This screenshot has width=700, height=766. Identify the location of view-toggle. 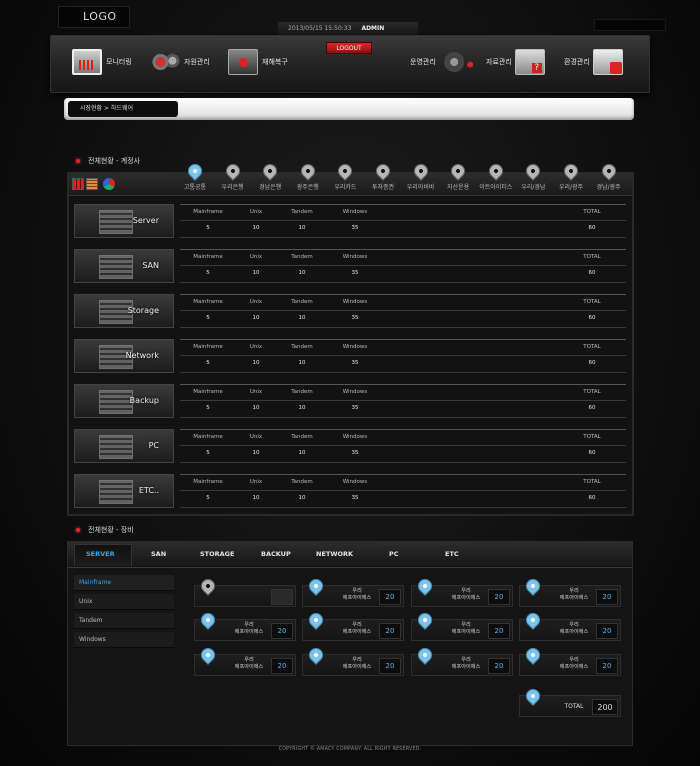
(93, 184).